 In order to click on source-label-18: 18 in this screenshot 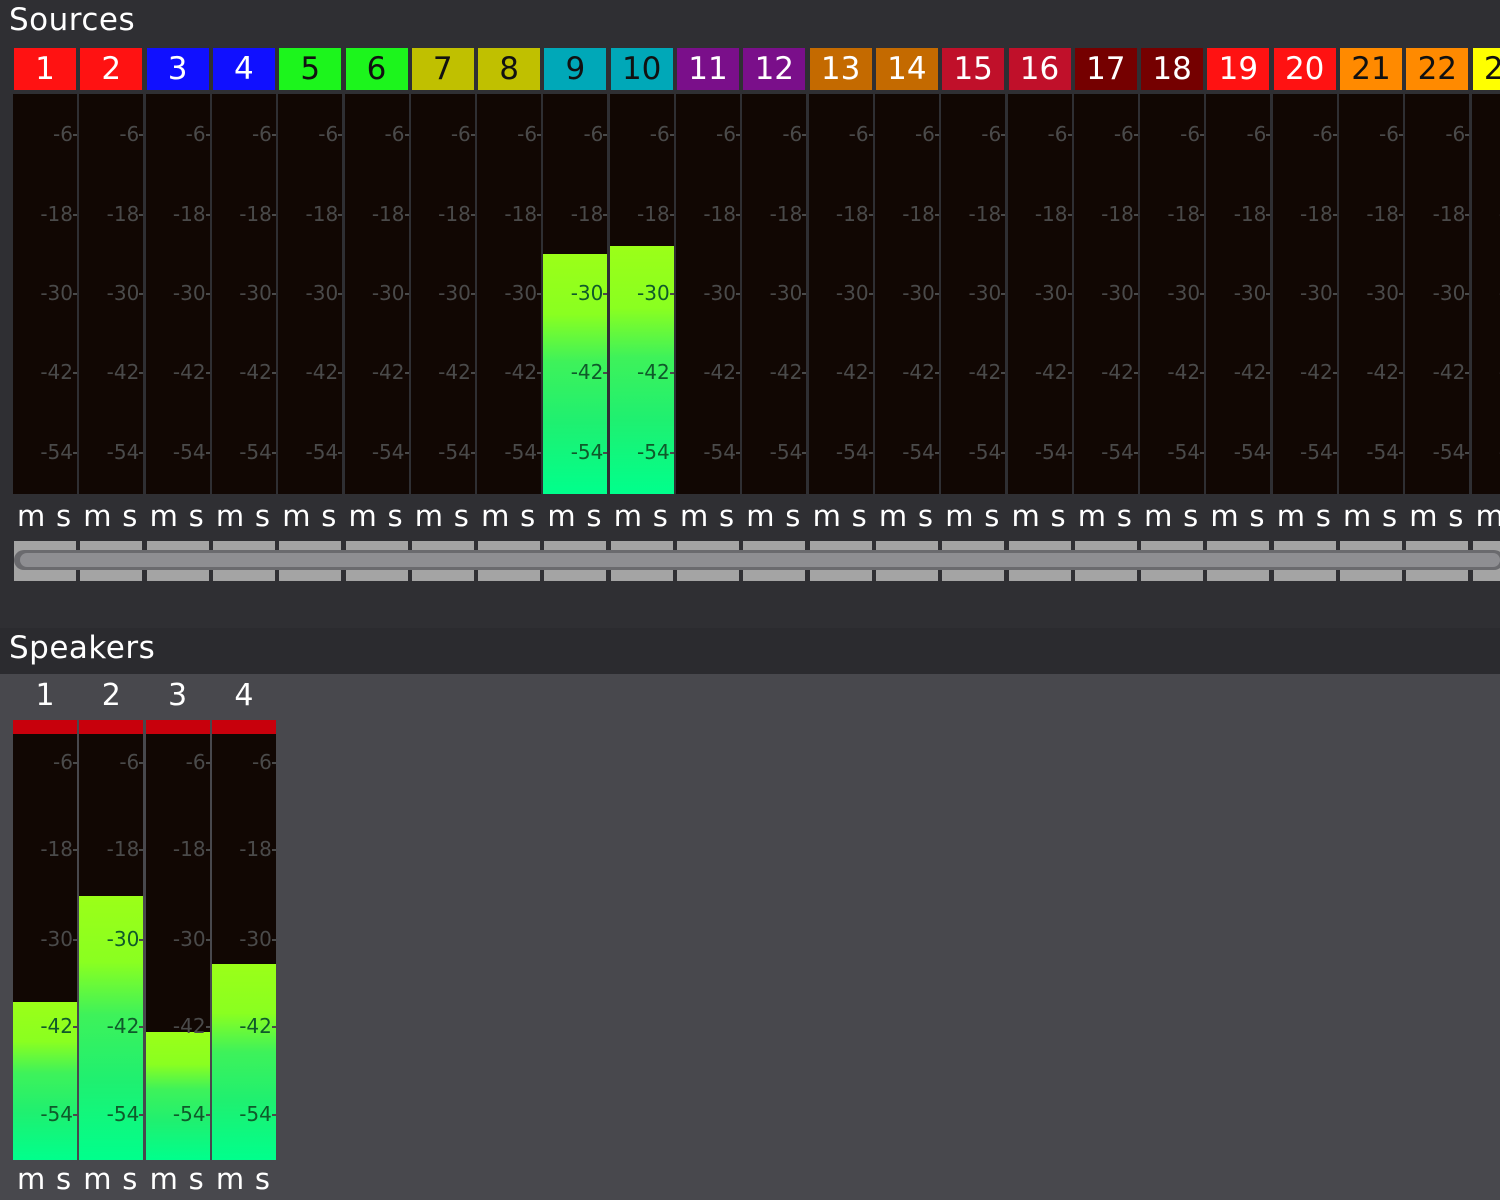, I will do `click(1172, 69)`.